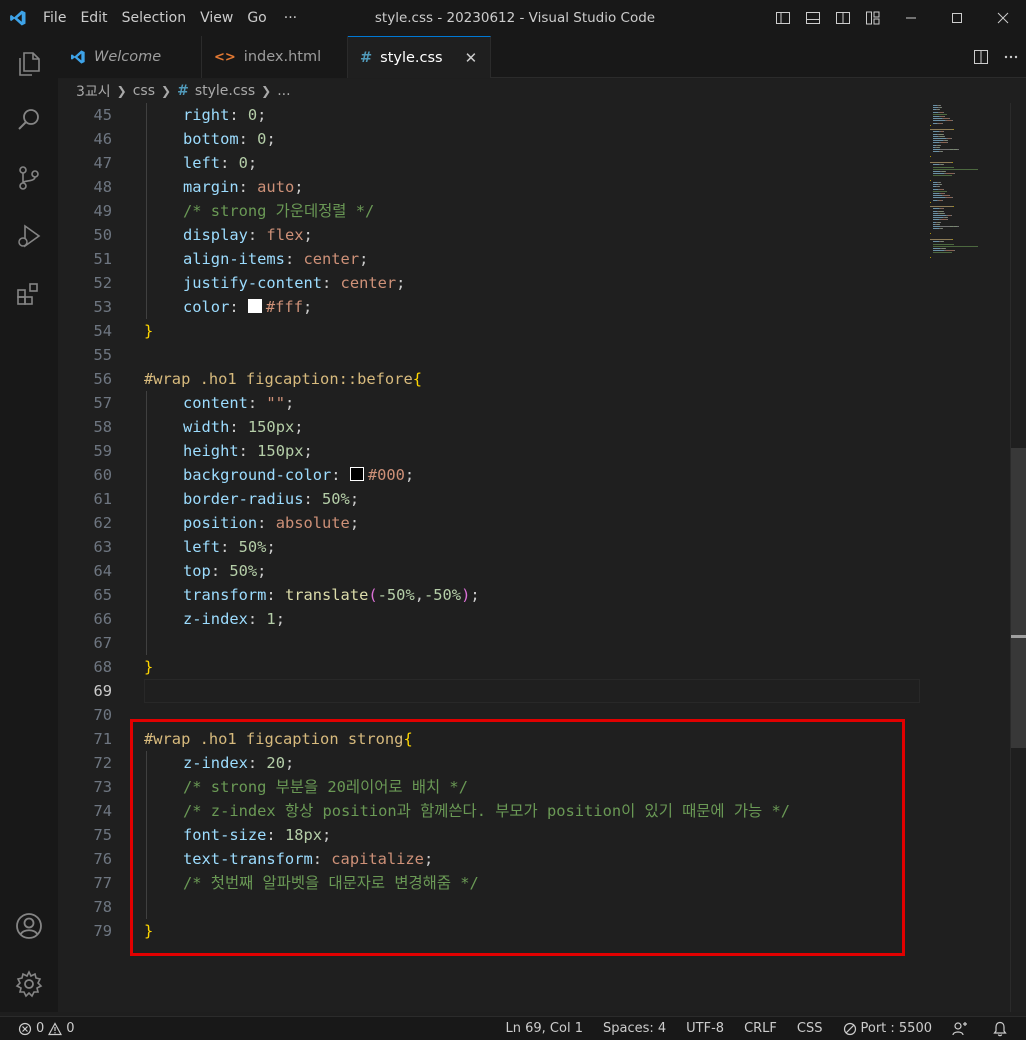  Describe the element at coordinates (489, 619) in the screenshot. I see `code-line: 66 z-index: 1;` at that location.